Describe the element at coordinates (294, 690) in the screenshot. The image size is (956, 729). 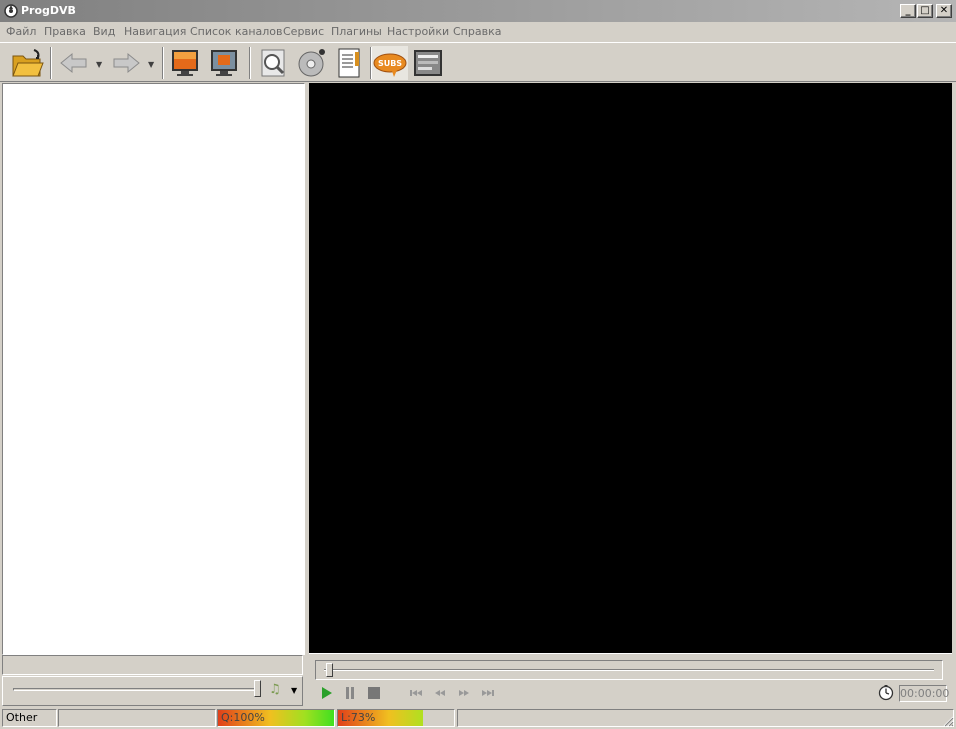
I see `audio-track-dropdown: ▼` at that location.